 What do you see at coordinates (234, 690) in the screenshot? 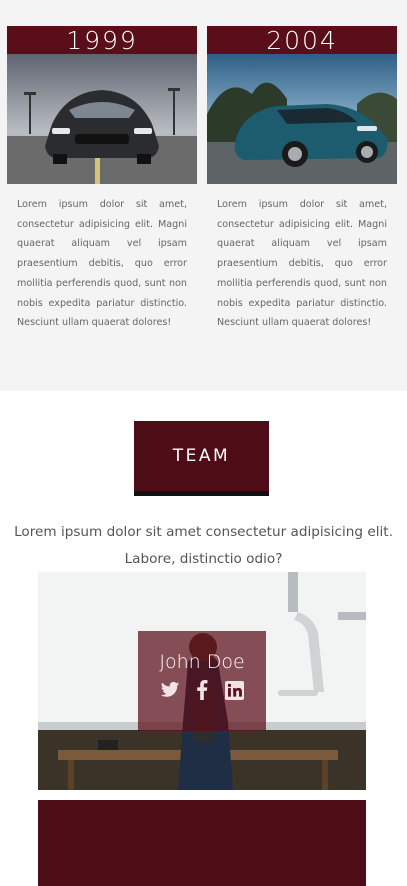
I see `linkedin-icon` at bounding box center [234, 690].